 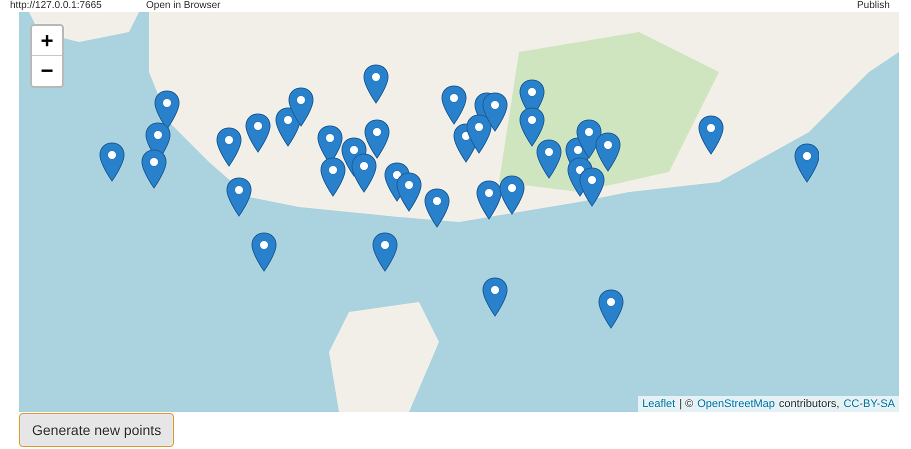 What do you see at coordinates (873, 6) in the screenshot?
I see `publish-button: Publish` at bounding box center [873, 6].